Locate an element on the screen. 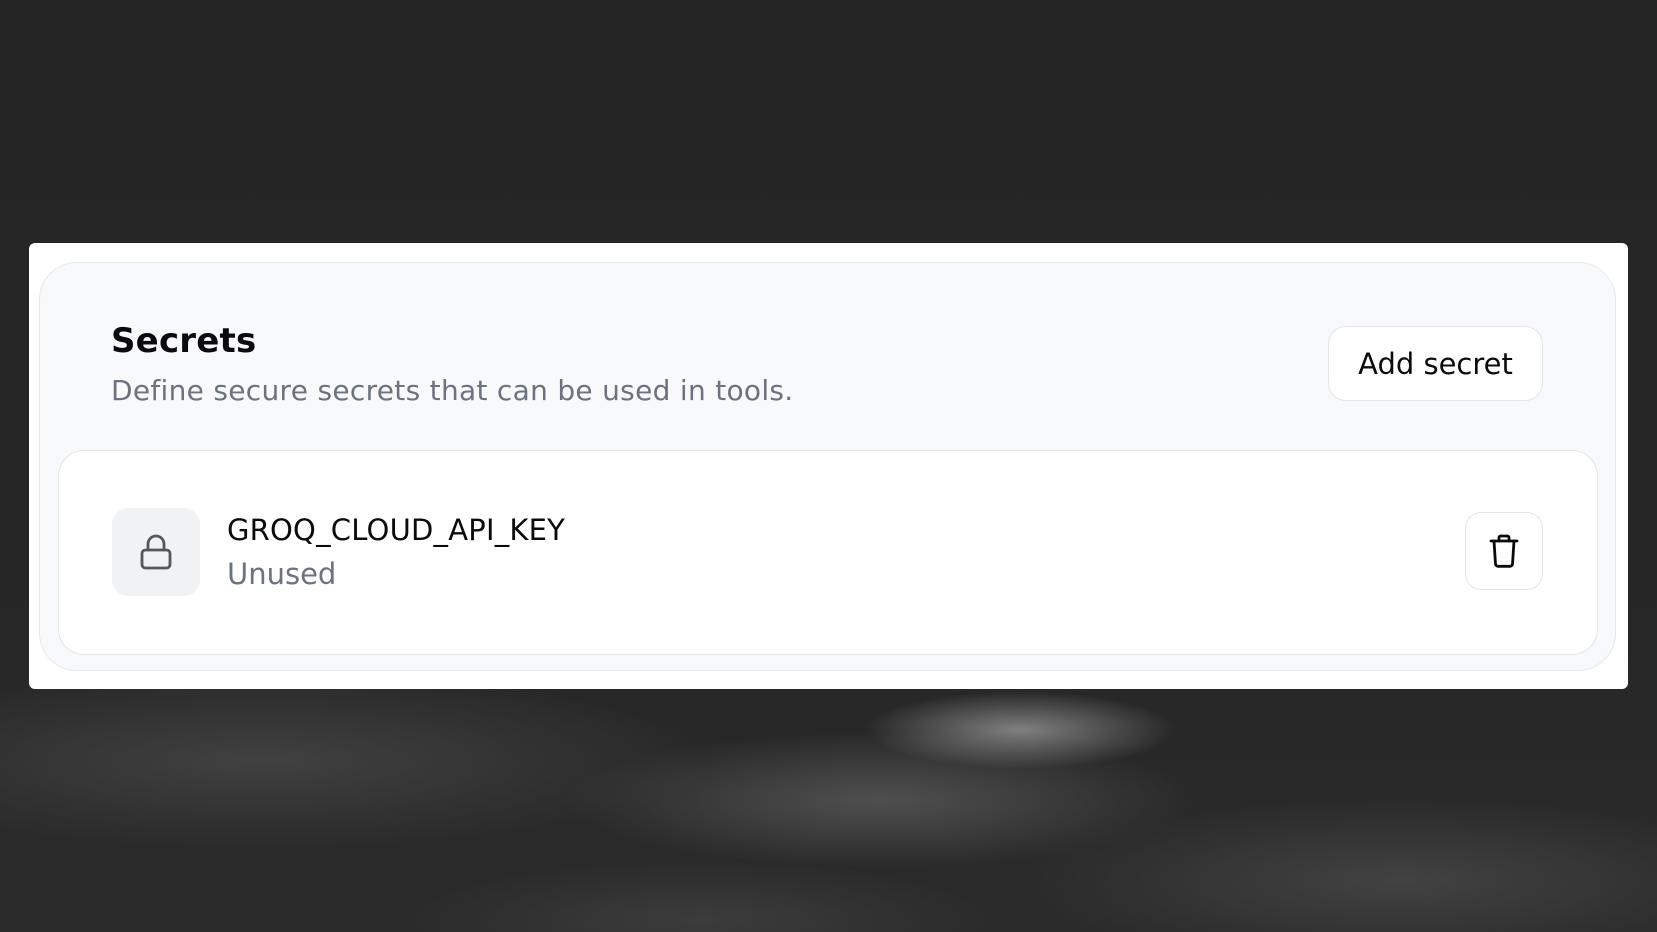 The height and width of the screenshot is (932, 1657). lock-icon is located at coordinates (156, 552).